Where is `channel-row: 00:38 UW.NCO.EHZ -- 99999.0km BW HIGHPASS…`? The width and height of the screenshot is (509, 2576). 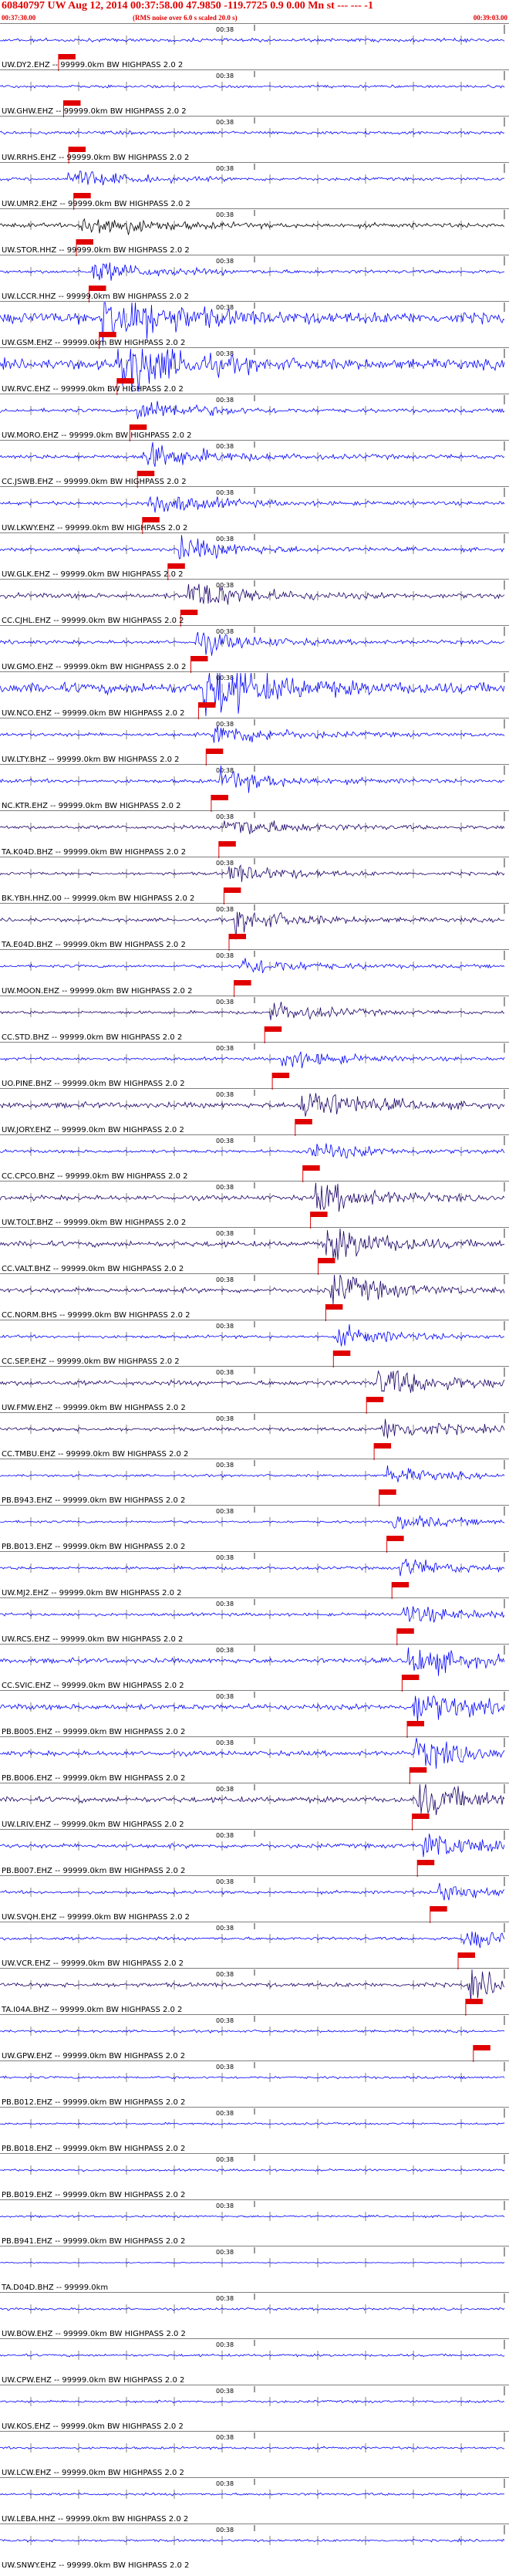 channel-row: 00:38 UW.NCO.EHZ -- 99999.0km BW HIGHPASS… is located at coordinates (254, 695).